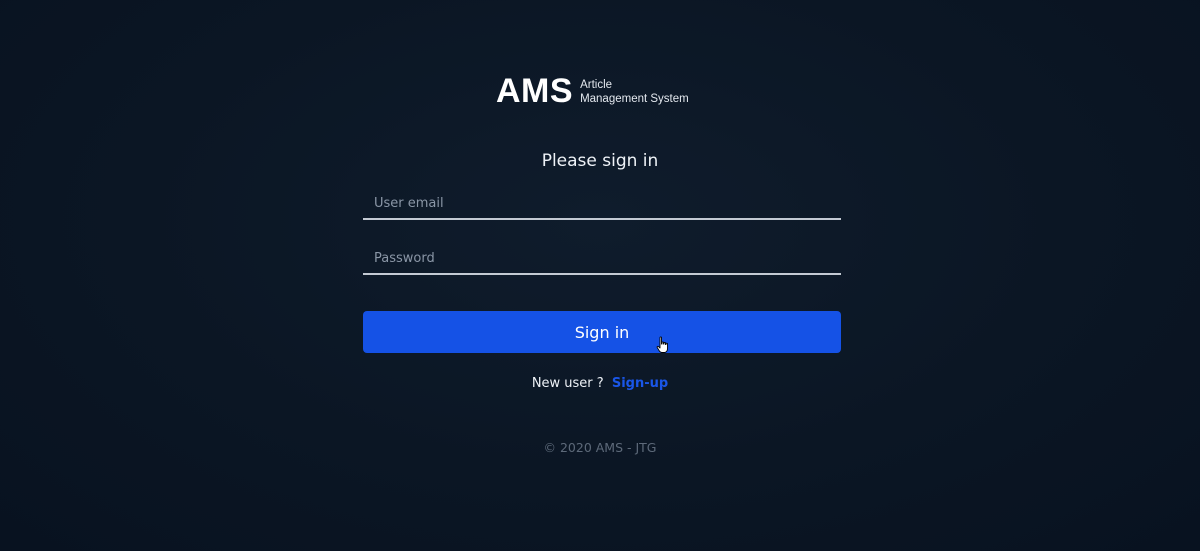 The width and height of the screenshot is (1200, 551). Describe the element at coordinates (634, 99) in the screenshot. I see `logo-subtitle-line2: Management System` at that location.